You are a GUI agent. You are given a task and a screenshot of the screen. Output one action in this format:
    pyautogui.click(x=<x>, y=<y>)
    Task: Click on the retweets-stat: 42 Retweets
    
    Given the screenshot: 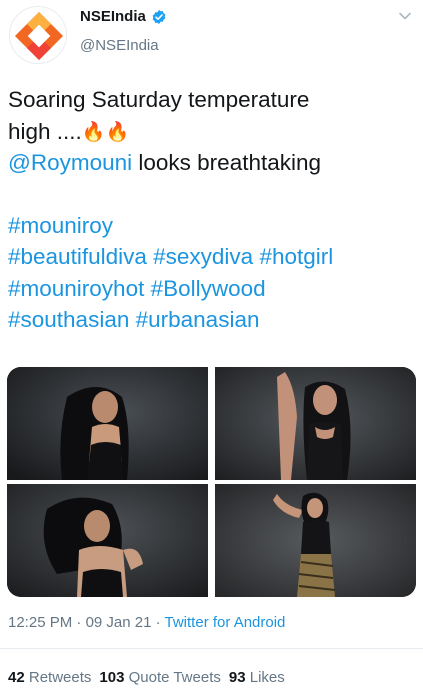 What is the action you would take?
    pyautogui.click(x=49, y=677)
    